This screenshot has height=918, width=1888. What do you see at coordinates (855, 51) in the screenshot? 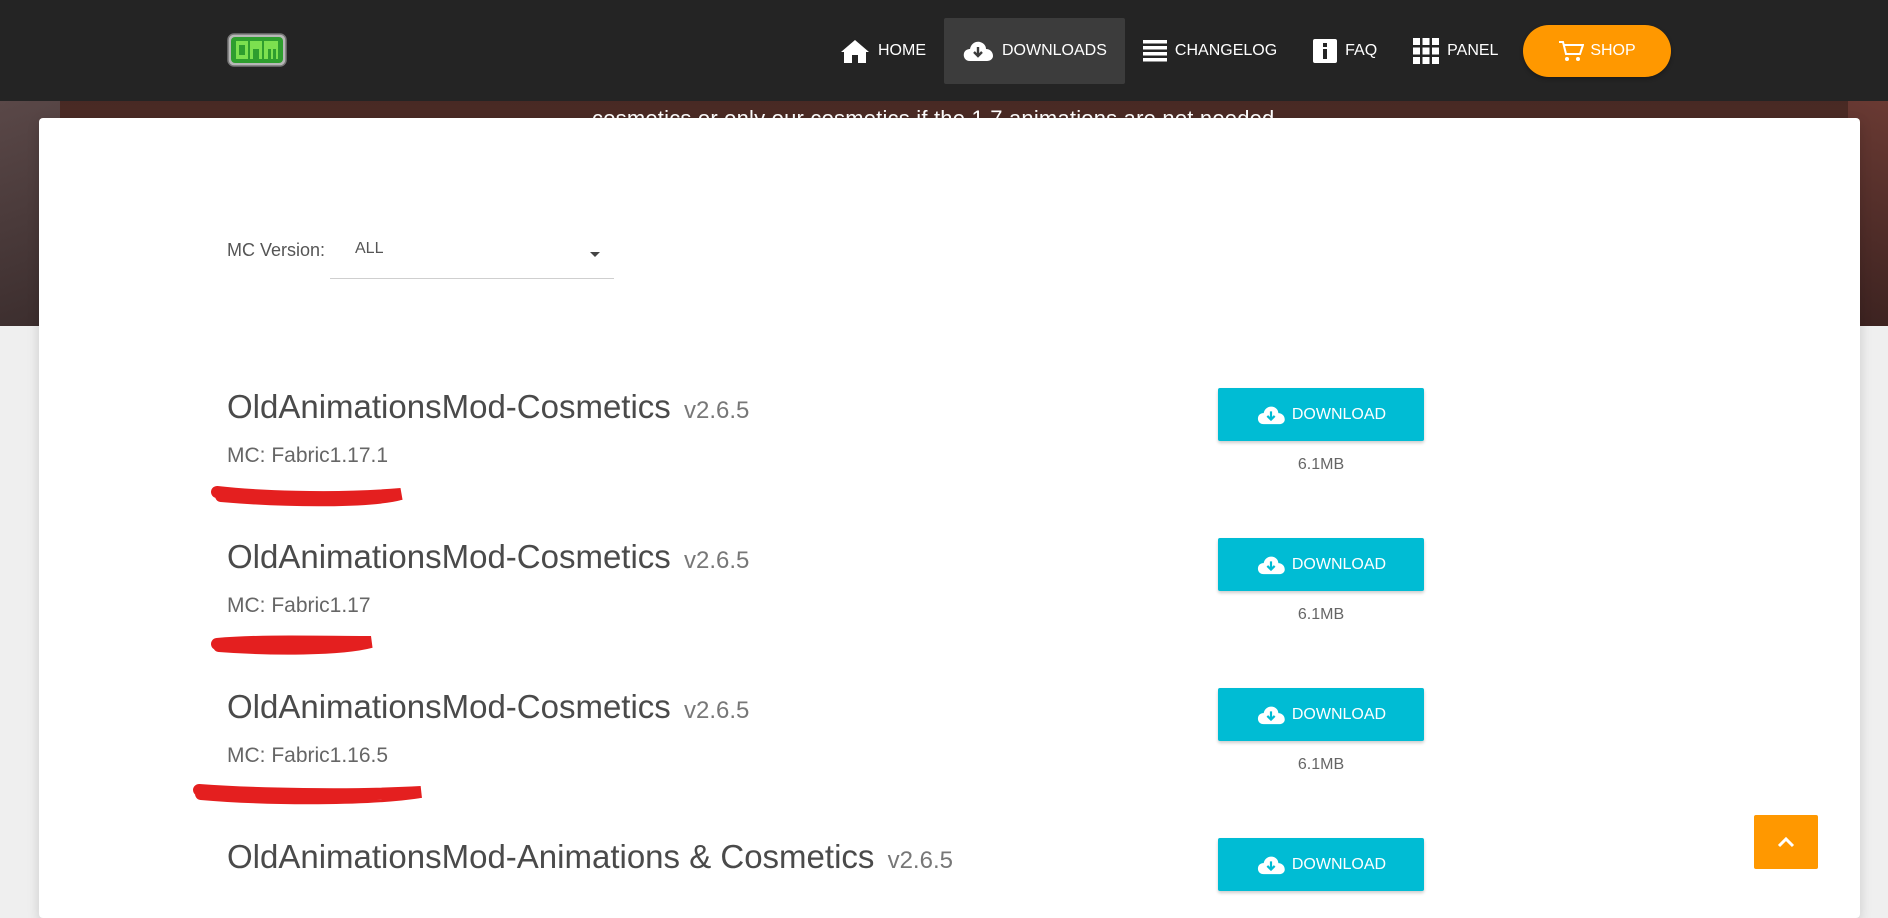
I see `home-icon` at bounding box center [855, 51].